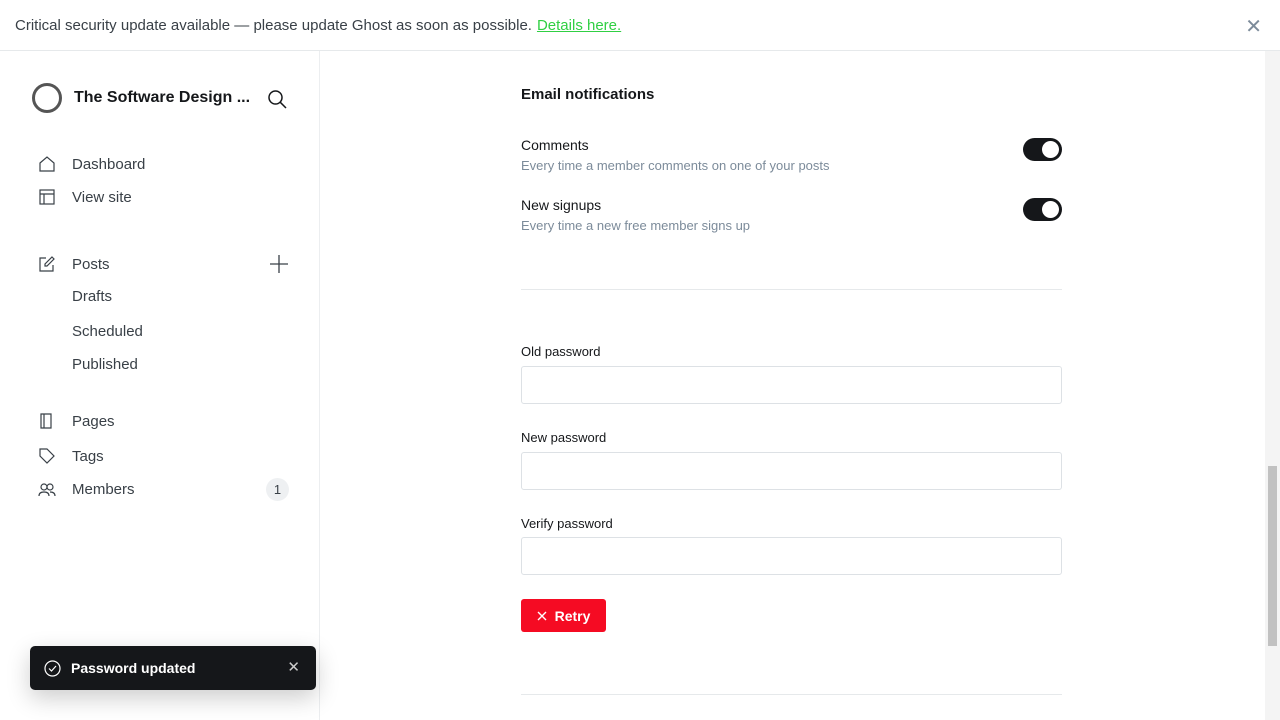  What do you see at coordinates (103, 489) in the screenshot?
I see `sidebar-item-label: Members` at bounding box center [103, 489].